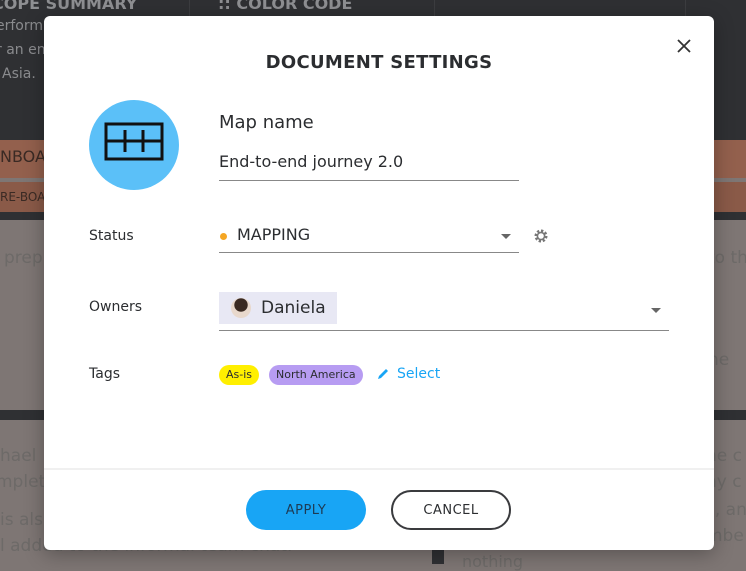 This screenshot has width=746, height=571. What do you see at coordinates (111, 236) in the screenshot?
I see `status-label: Status` at bounding box center [111, 236].